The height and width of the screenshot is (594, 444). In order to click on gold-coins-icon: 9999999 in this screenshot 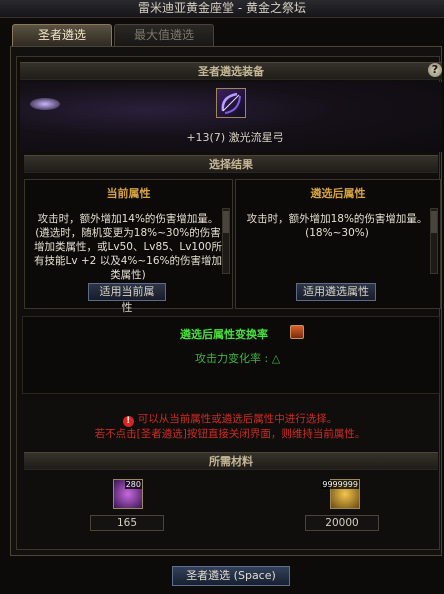, I will do `click(340, 494)`.